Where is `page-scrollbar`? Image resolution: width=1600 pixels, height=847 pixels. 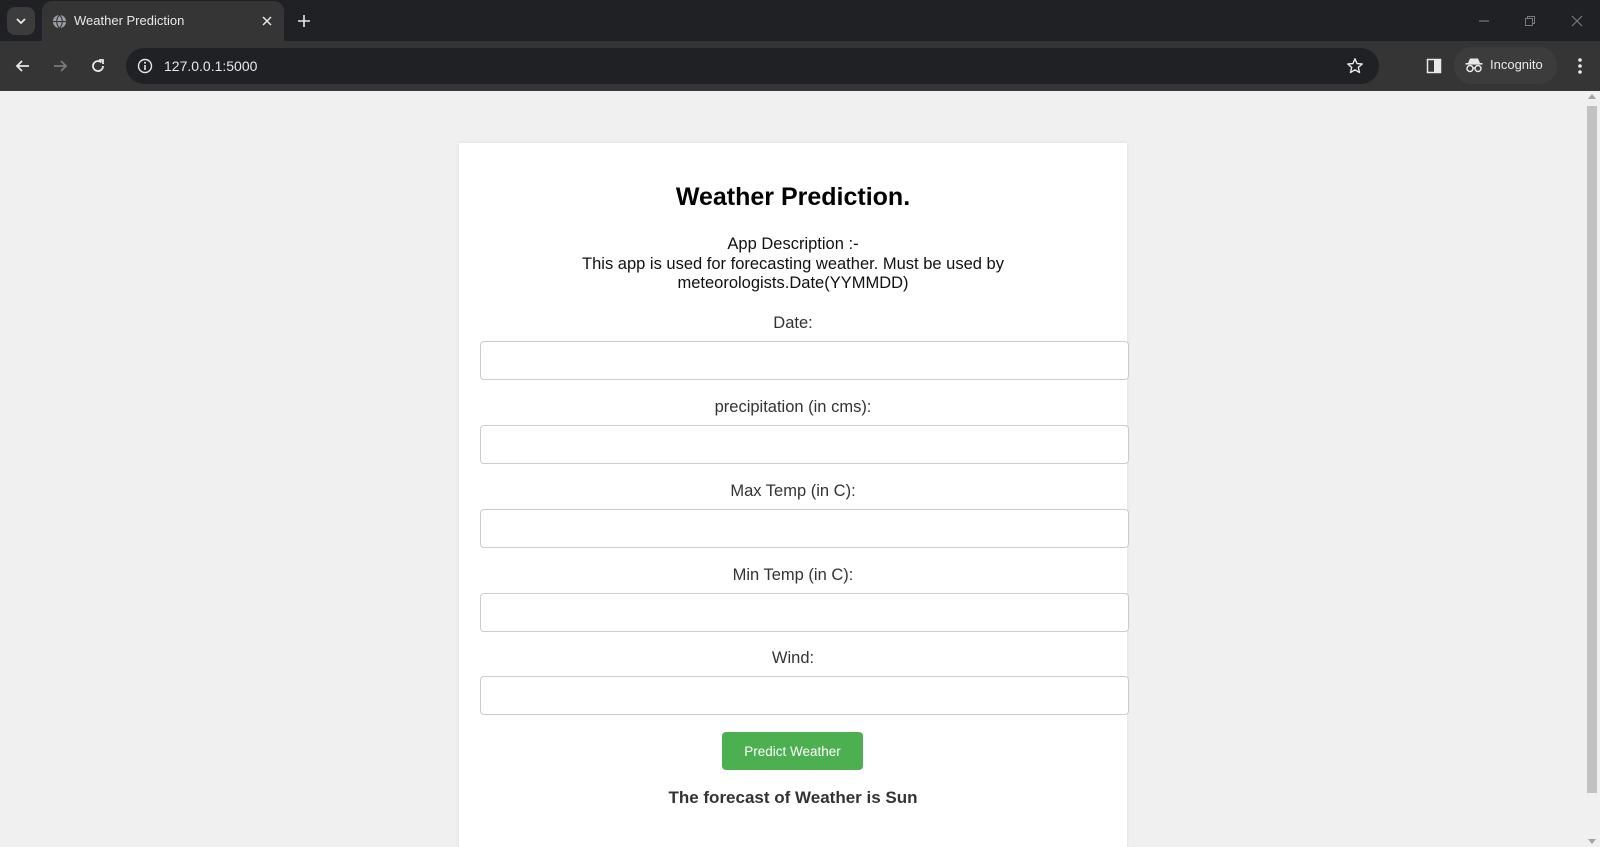
page-scrollbar is located at coordinates (1592, 469).